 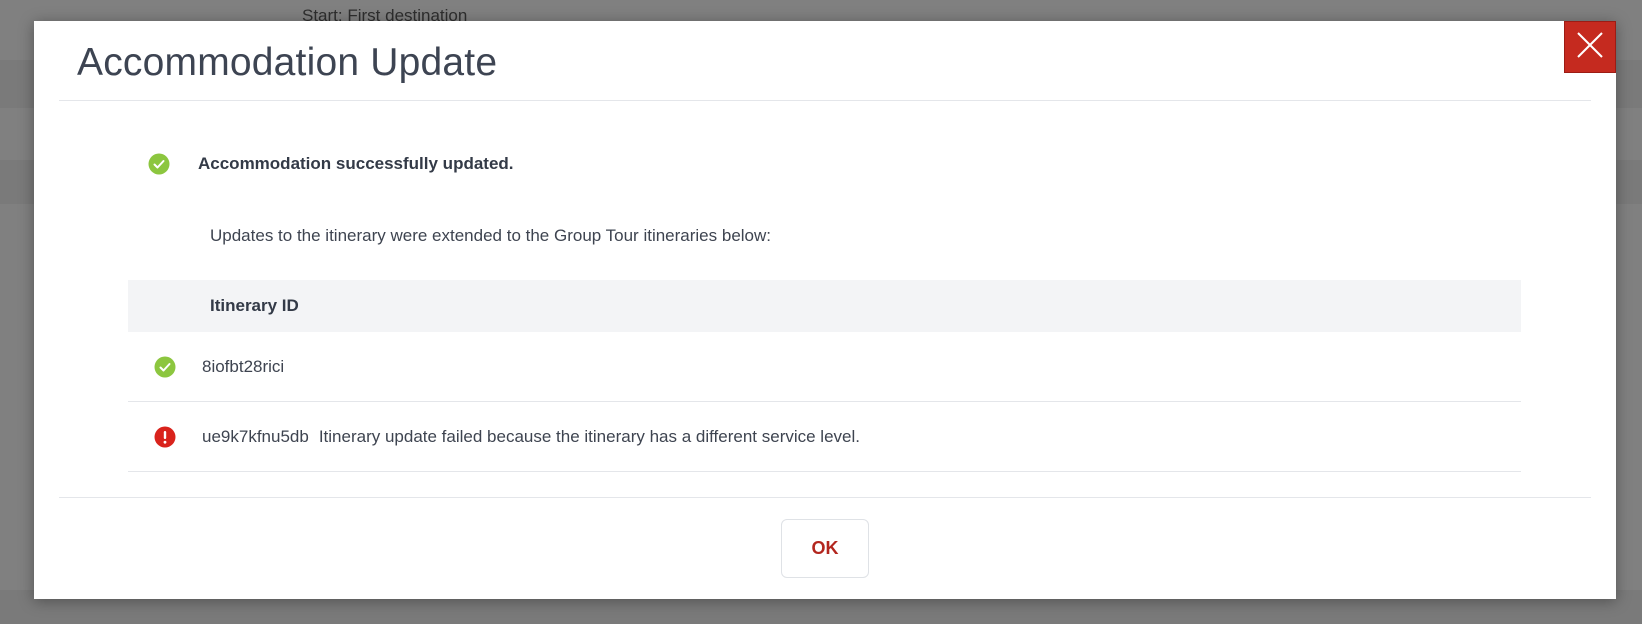 What do you see at coordinates (825, 100) in the screenshot?
I see `header-divider` at bounding box center [825, 100].